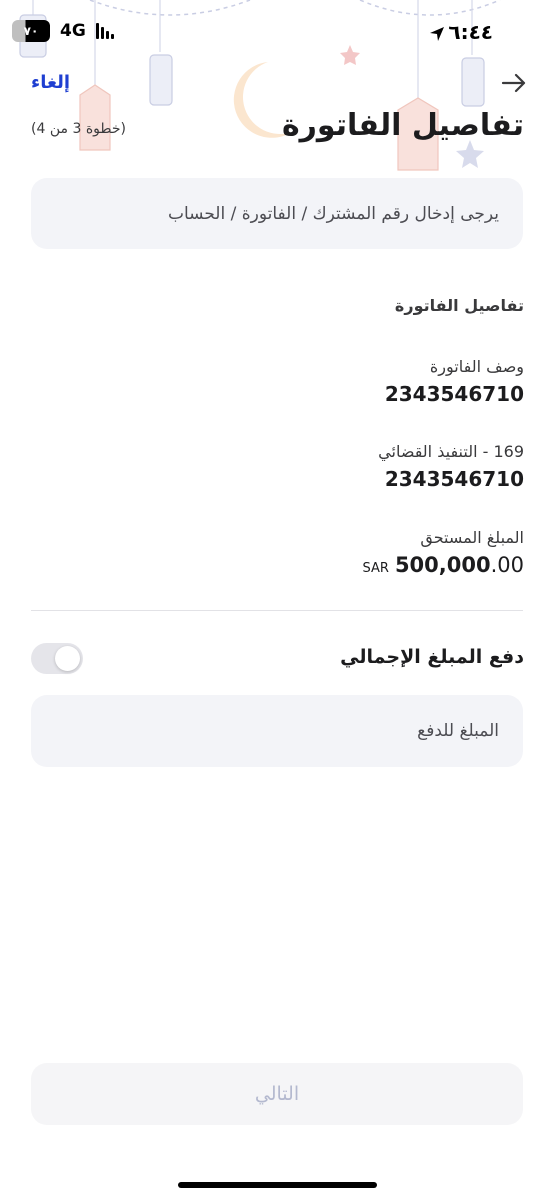  Describe the element at coordinates (277, 1094) in the screenshot. I see `next-button: التالي` at that location.